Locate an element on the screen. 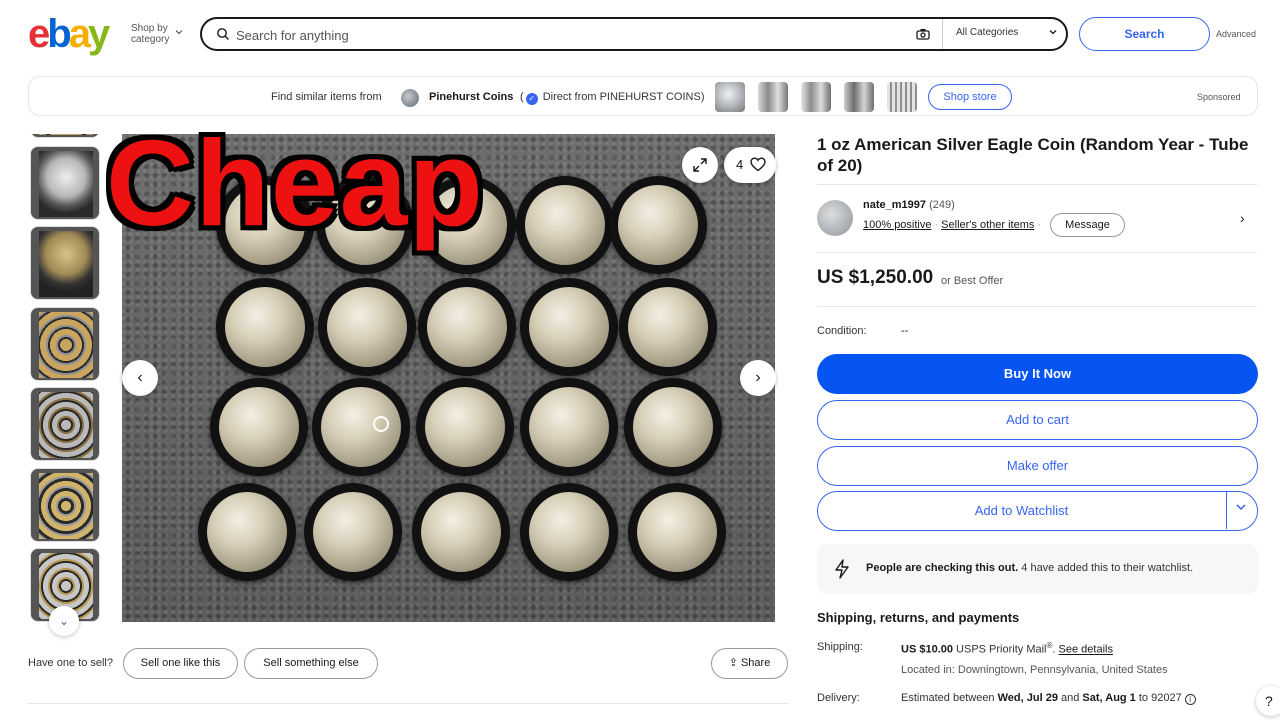 The image size is (1280, 720). sellers-other-items-link: Seller's other items is located at coordinates (987, 225).